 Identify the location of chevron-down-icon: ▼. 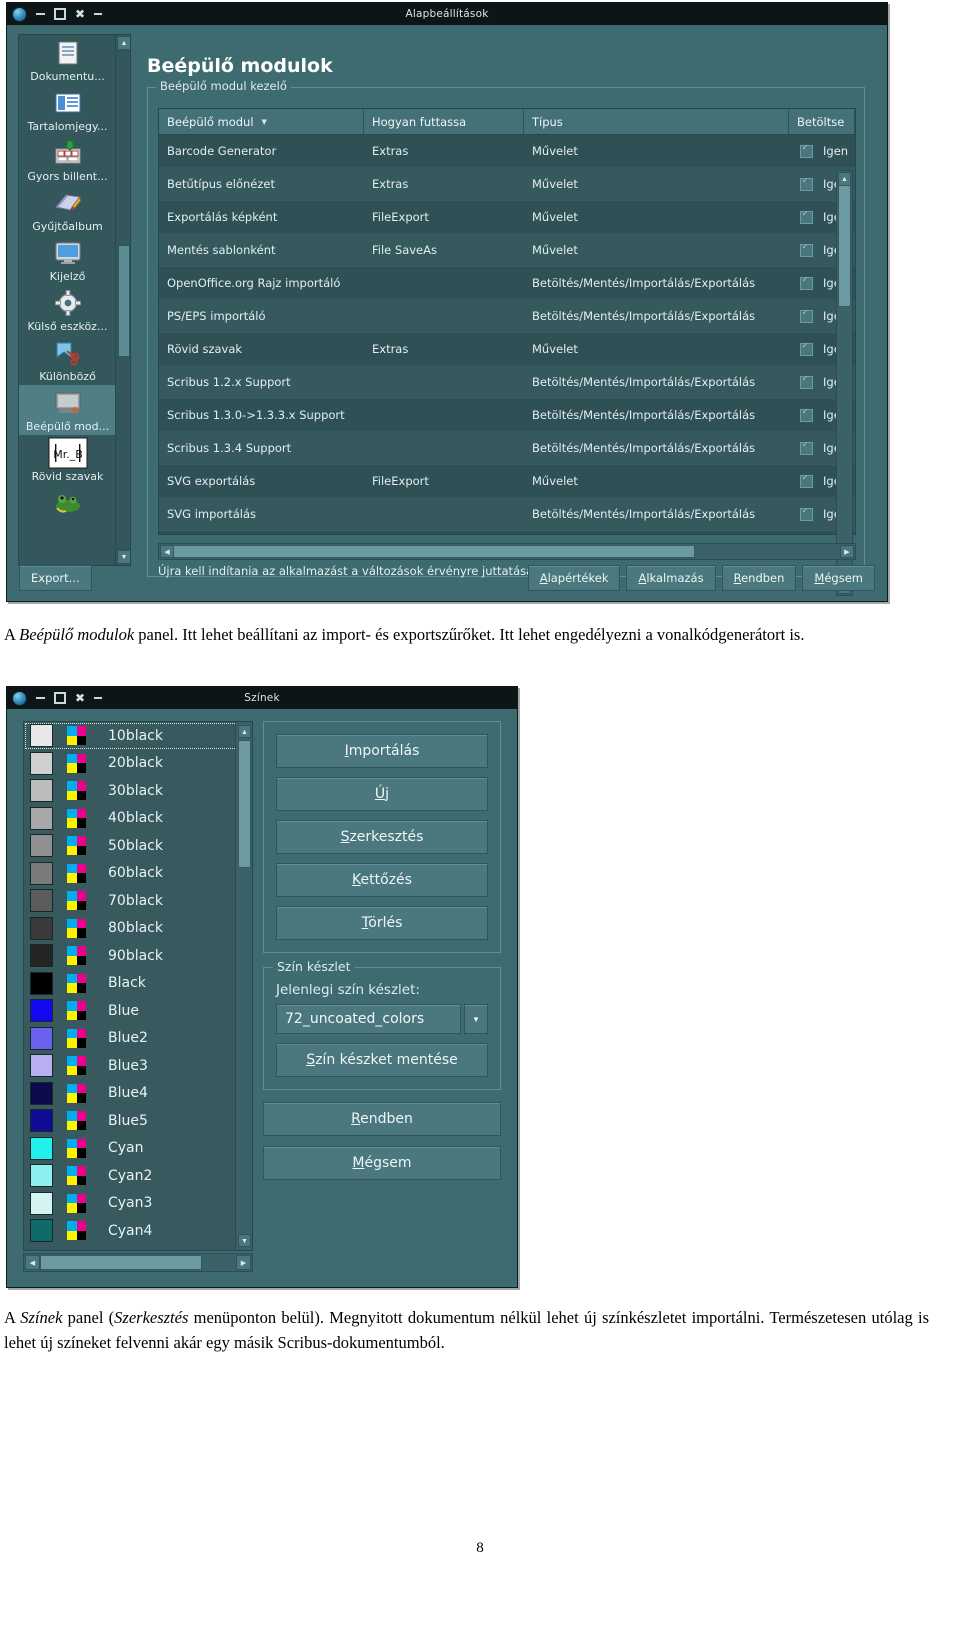
(476, 1019).